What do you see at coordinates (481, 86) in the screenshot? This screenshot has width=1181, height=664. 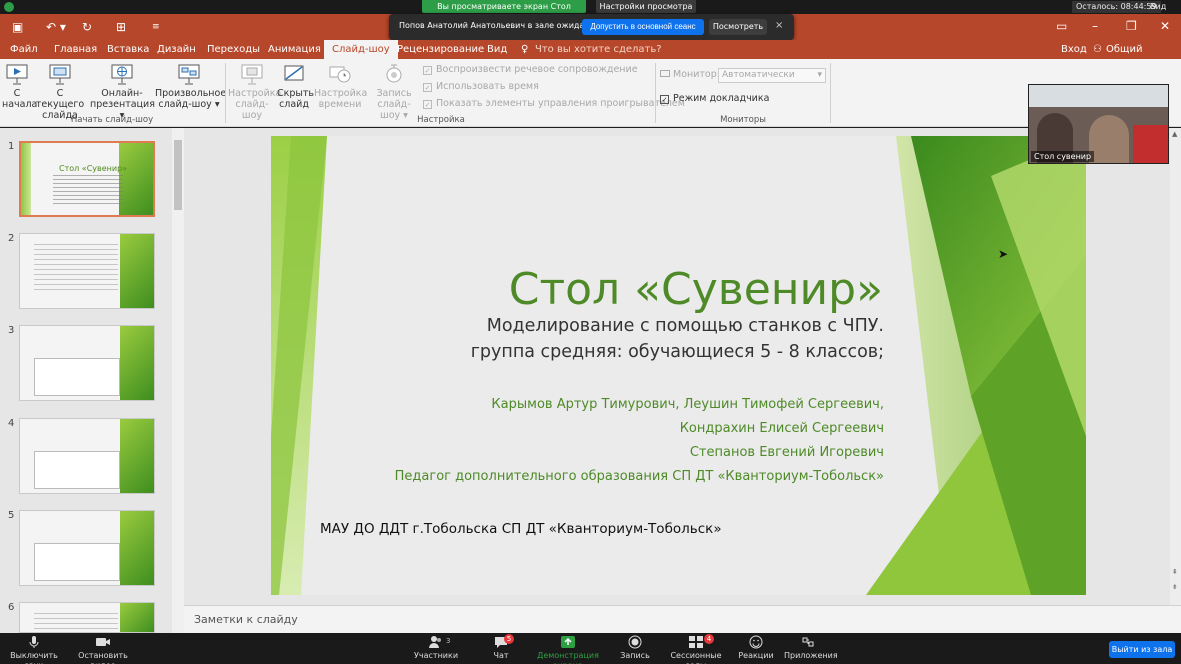 I see `timings-checkbox: ✓ Использовать время` at bounding box center [481, 86].